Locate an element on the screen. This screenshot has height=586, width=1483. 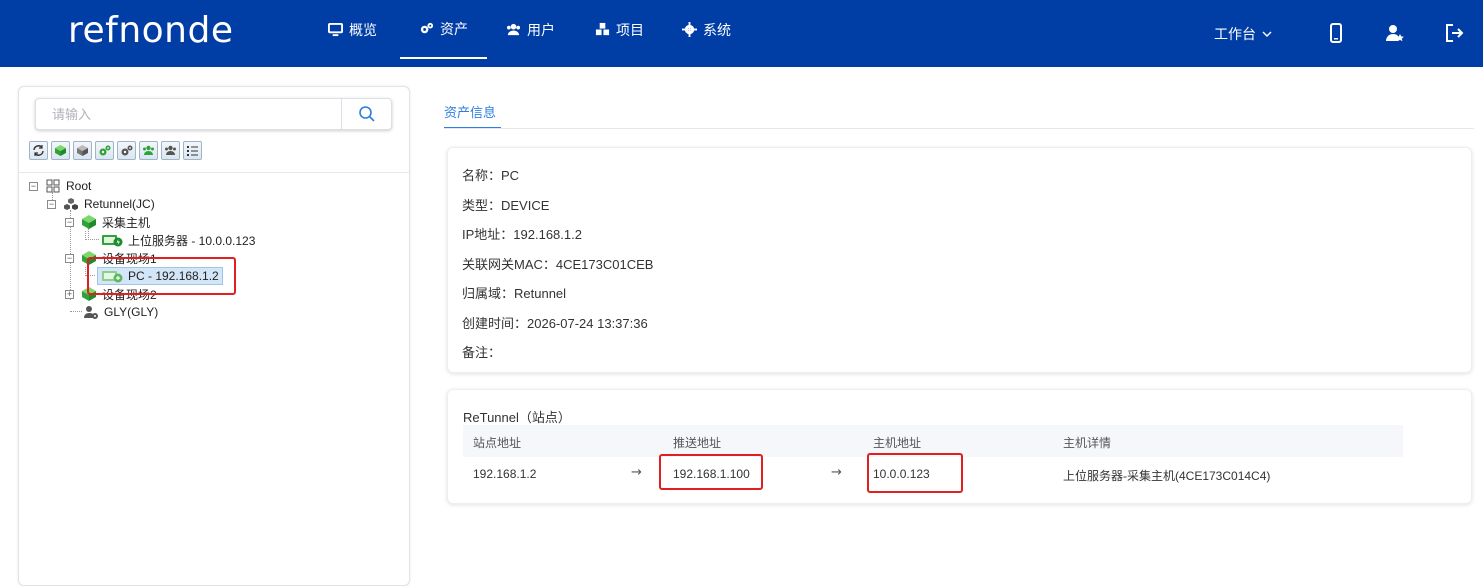
tree-node-collect-host: − 采集主机 is located at coordinates (107, 222).